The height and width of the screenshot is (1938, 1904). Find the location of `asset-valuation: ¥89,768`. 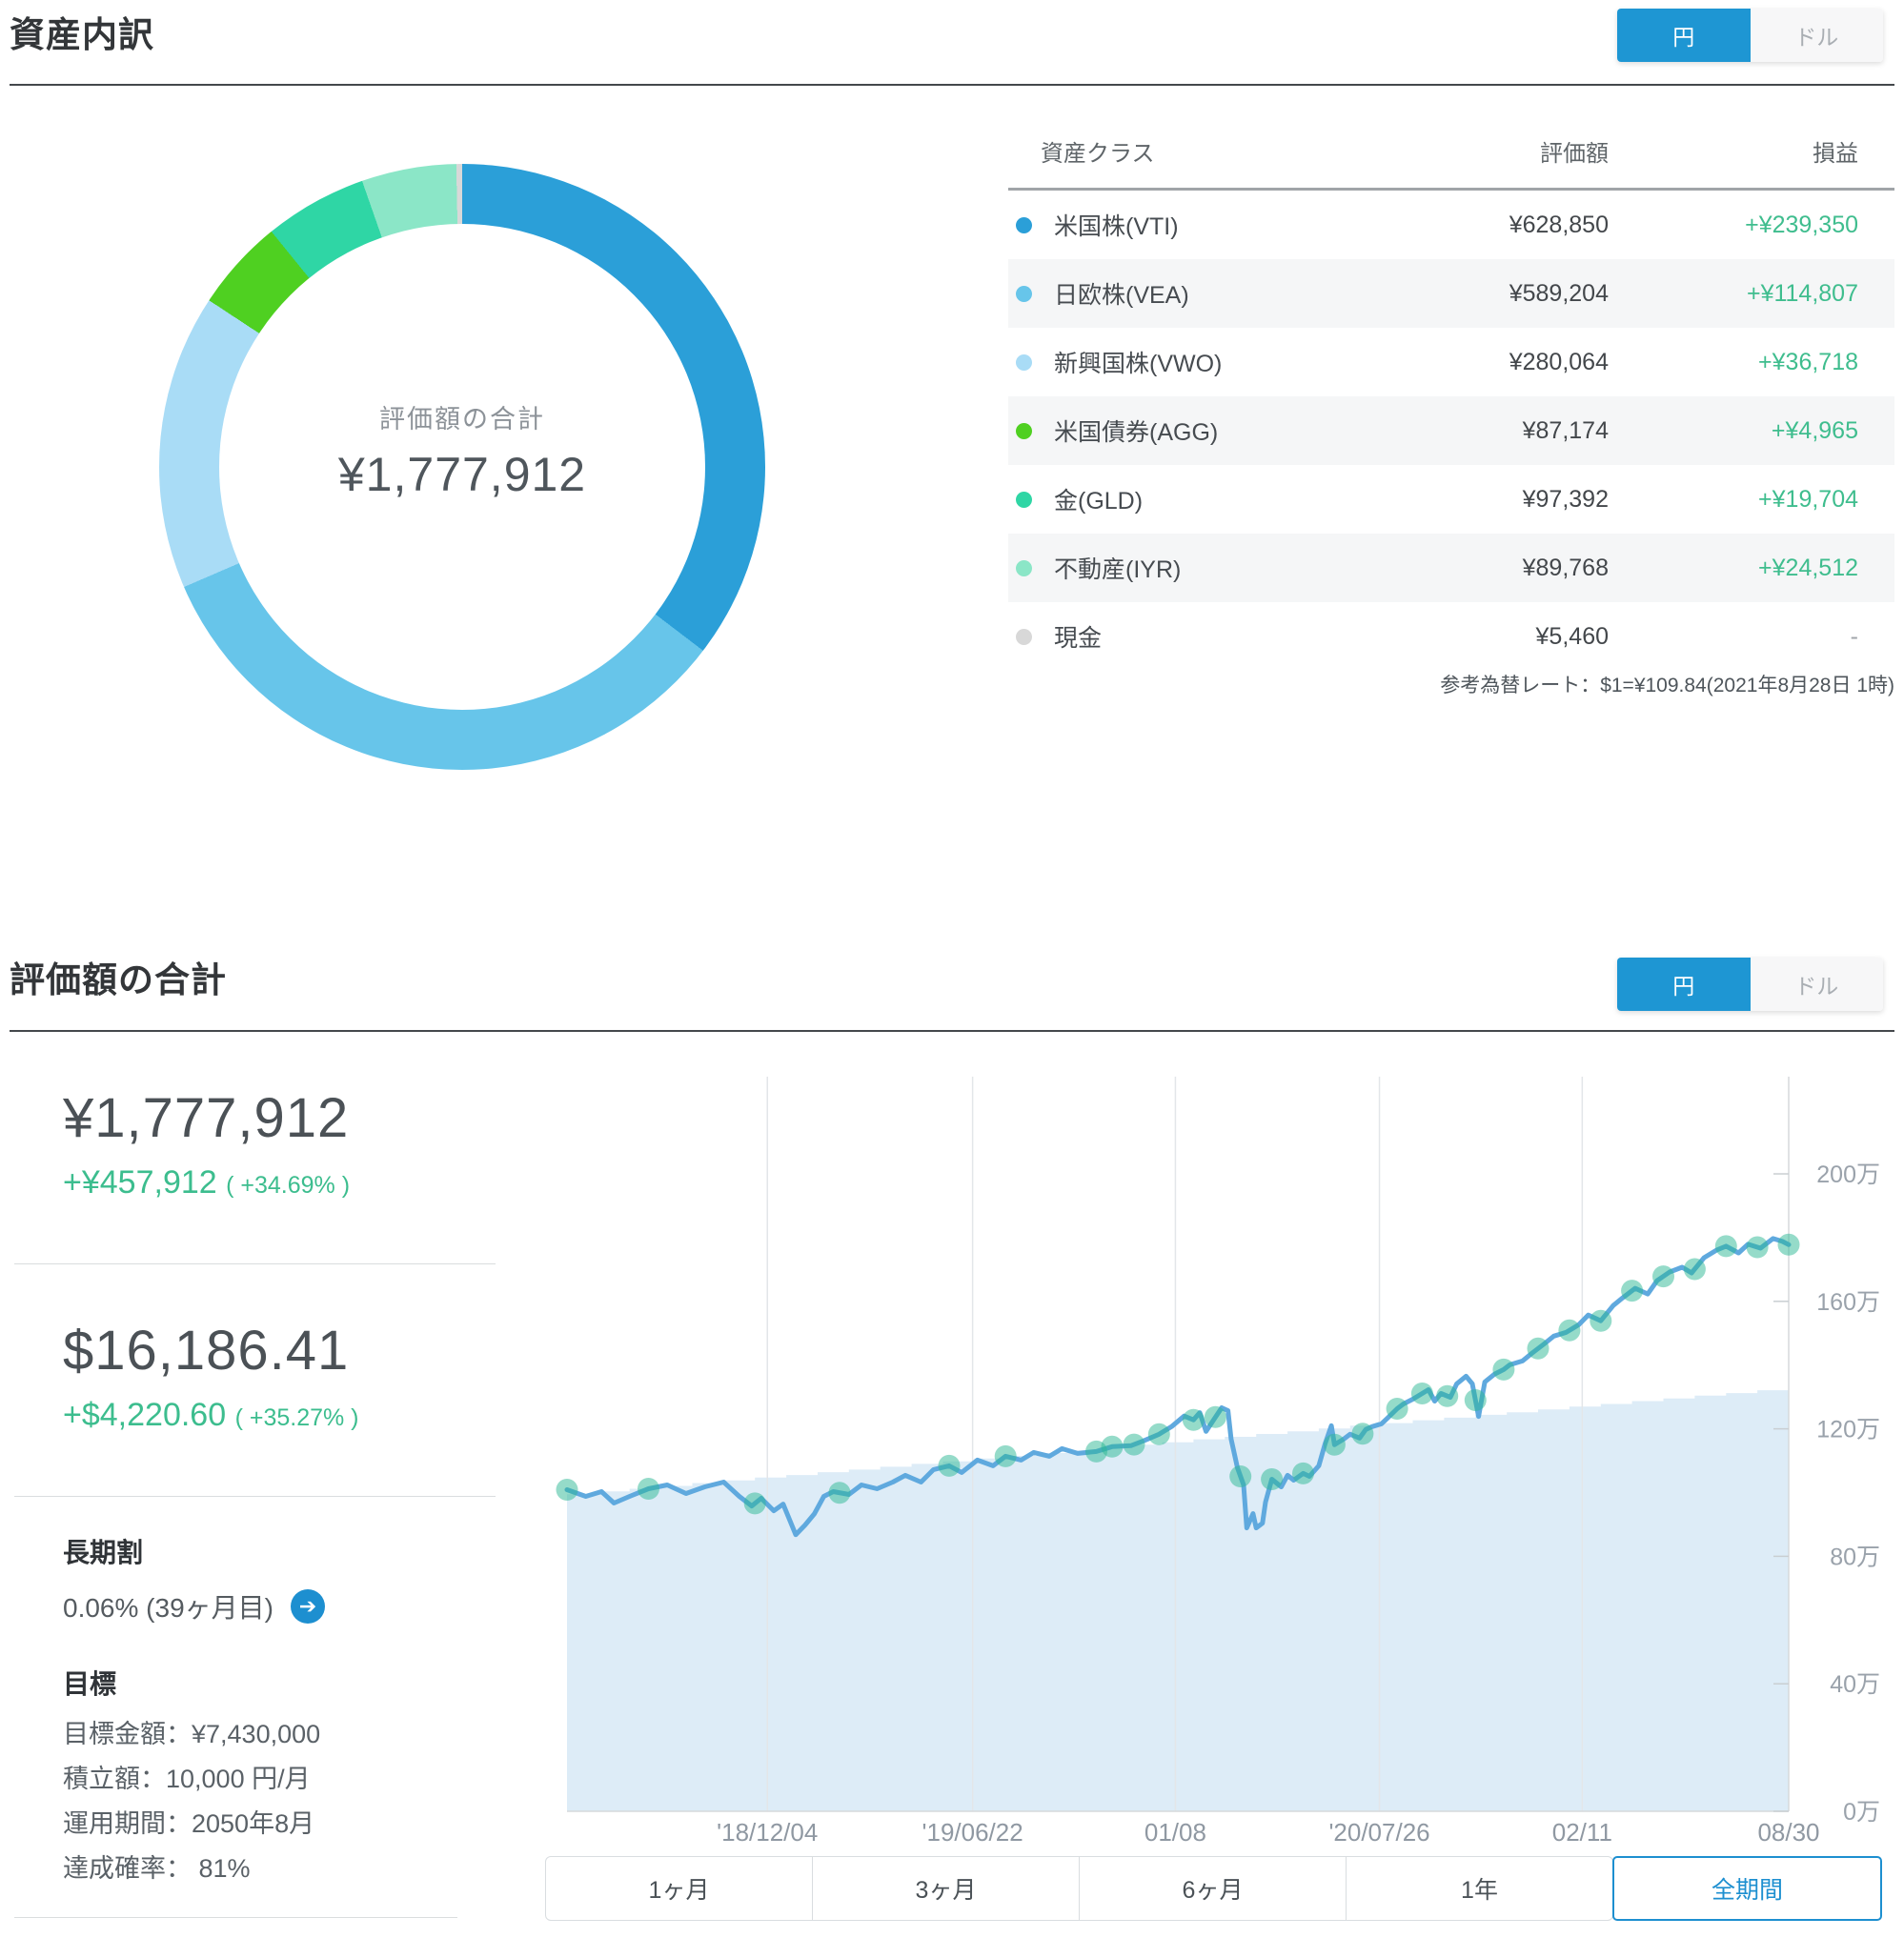

asset-valuation: ¥89,768 is located at coordinates (1565, 567).